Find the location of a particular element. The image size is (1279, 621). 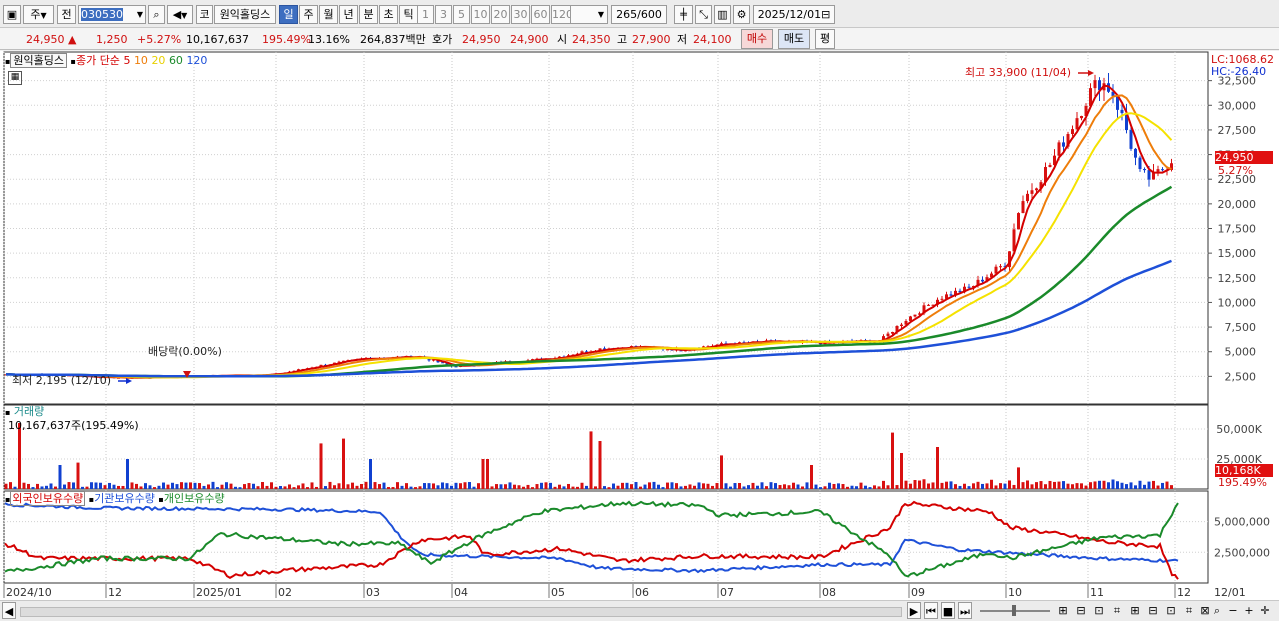

sell-button: 매도 is located at coordinates (794, 39).